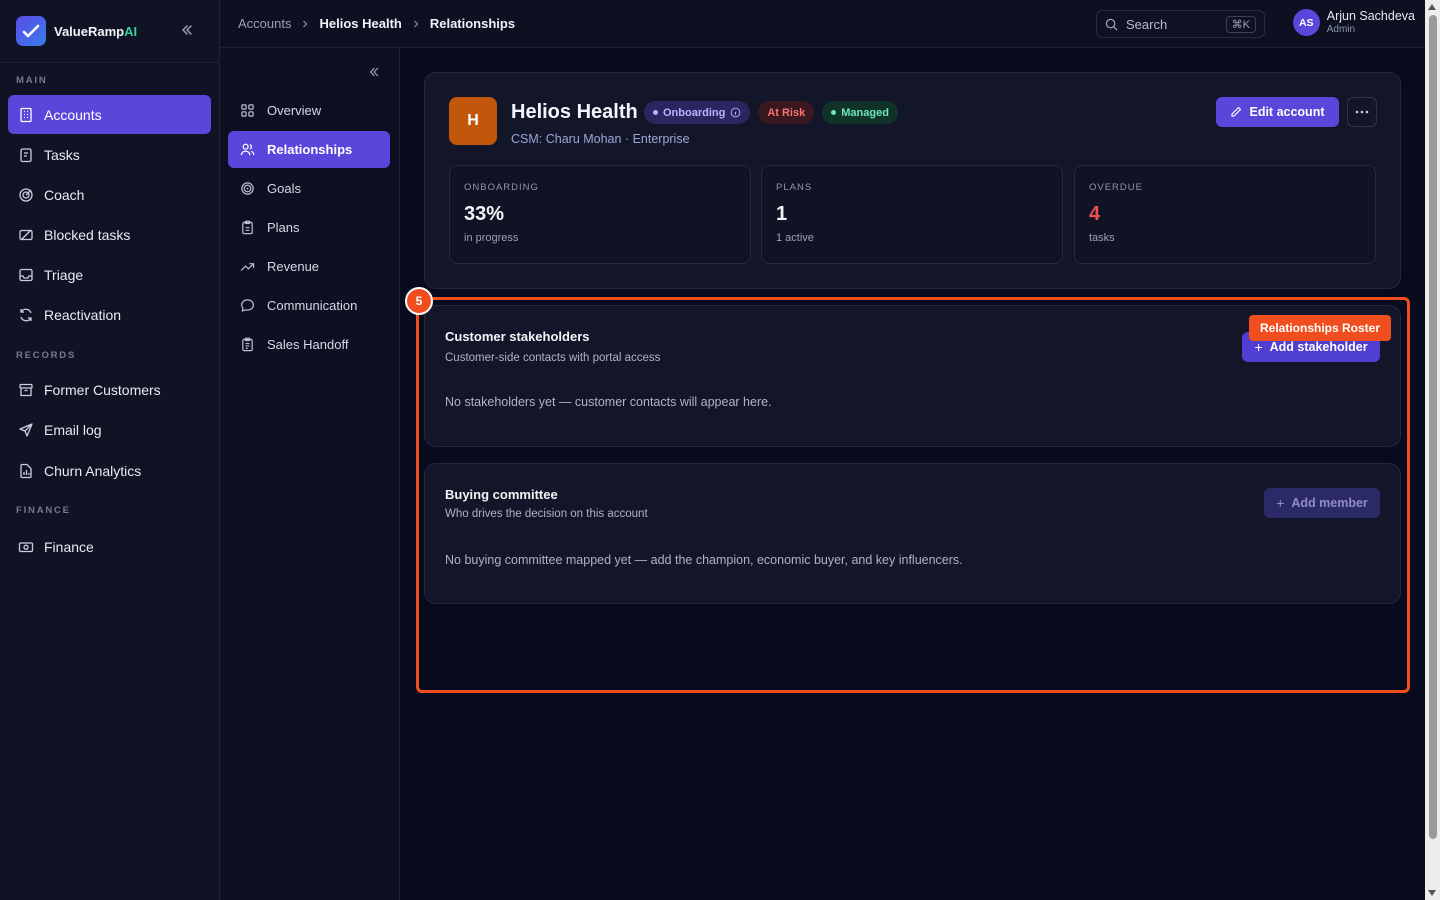  Describe the element at coordinates (1236, 111) in the screenshot. I see `pencil-icon` at that location.